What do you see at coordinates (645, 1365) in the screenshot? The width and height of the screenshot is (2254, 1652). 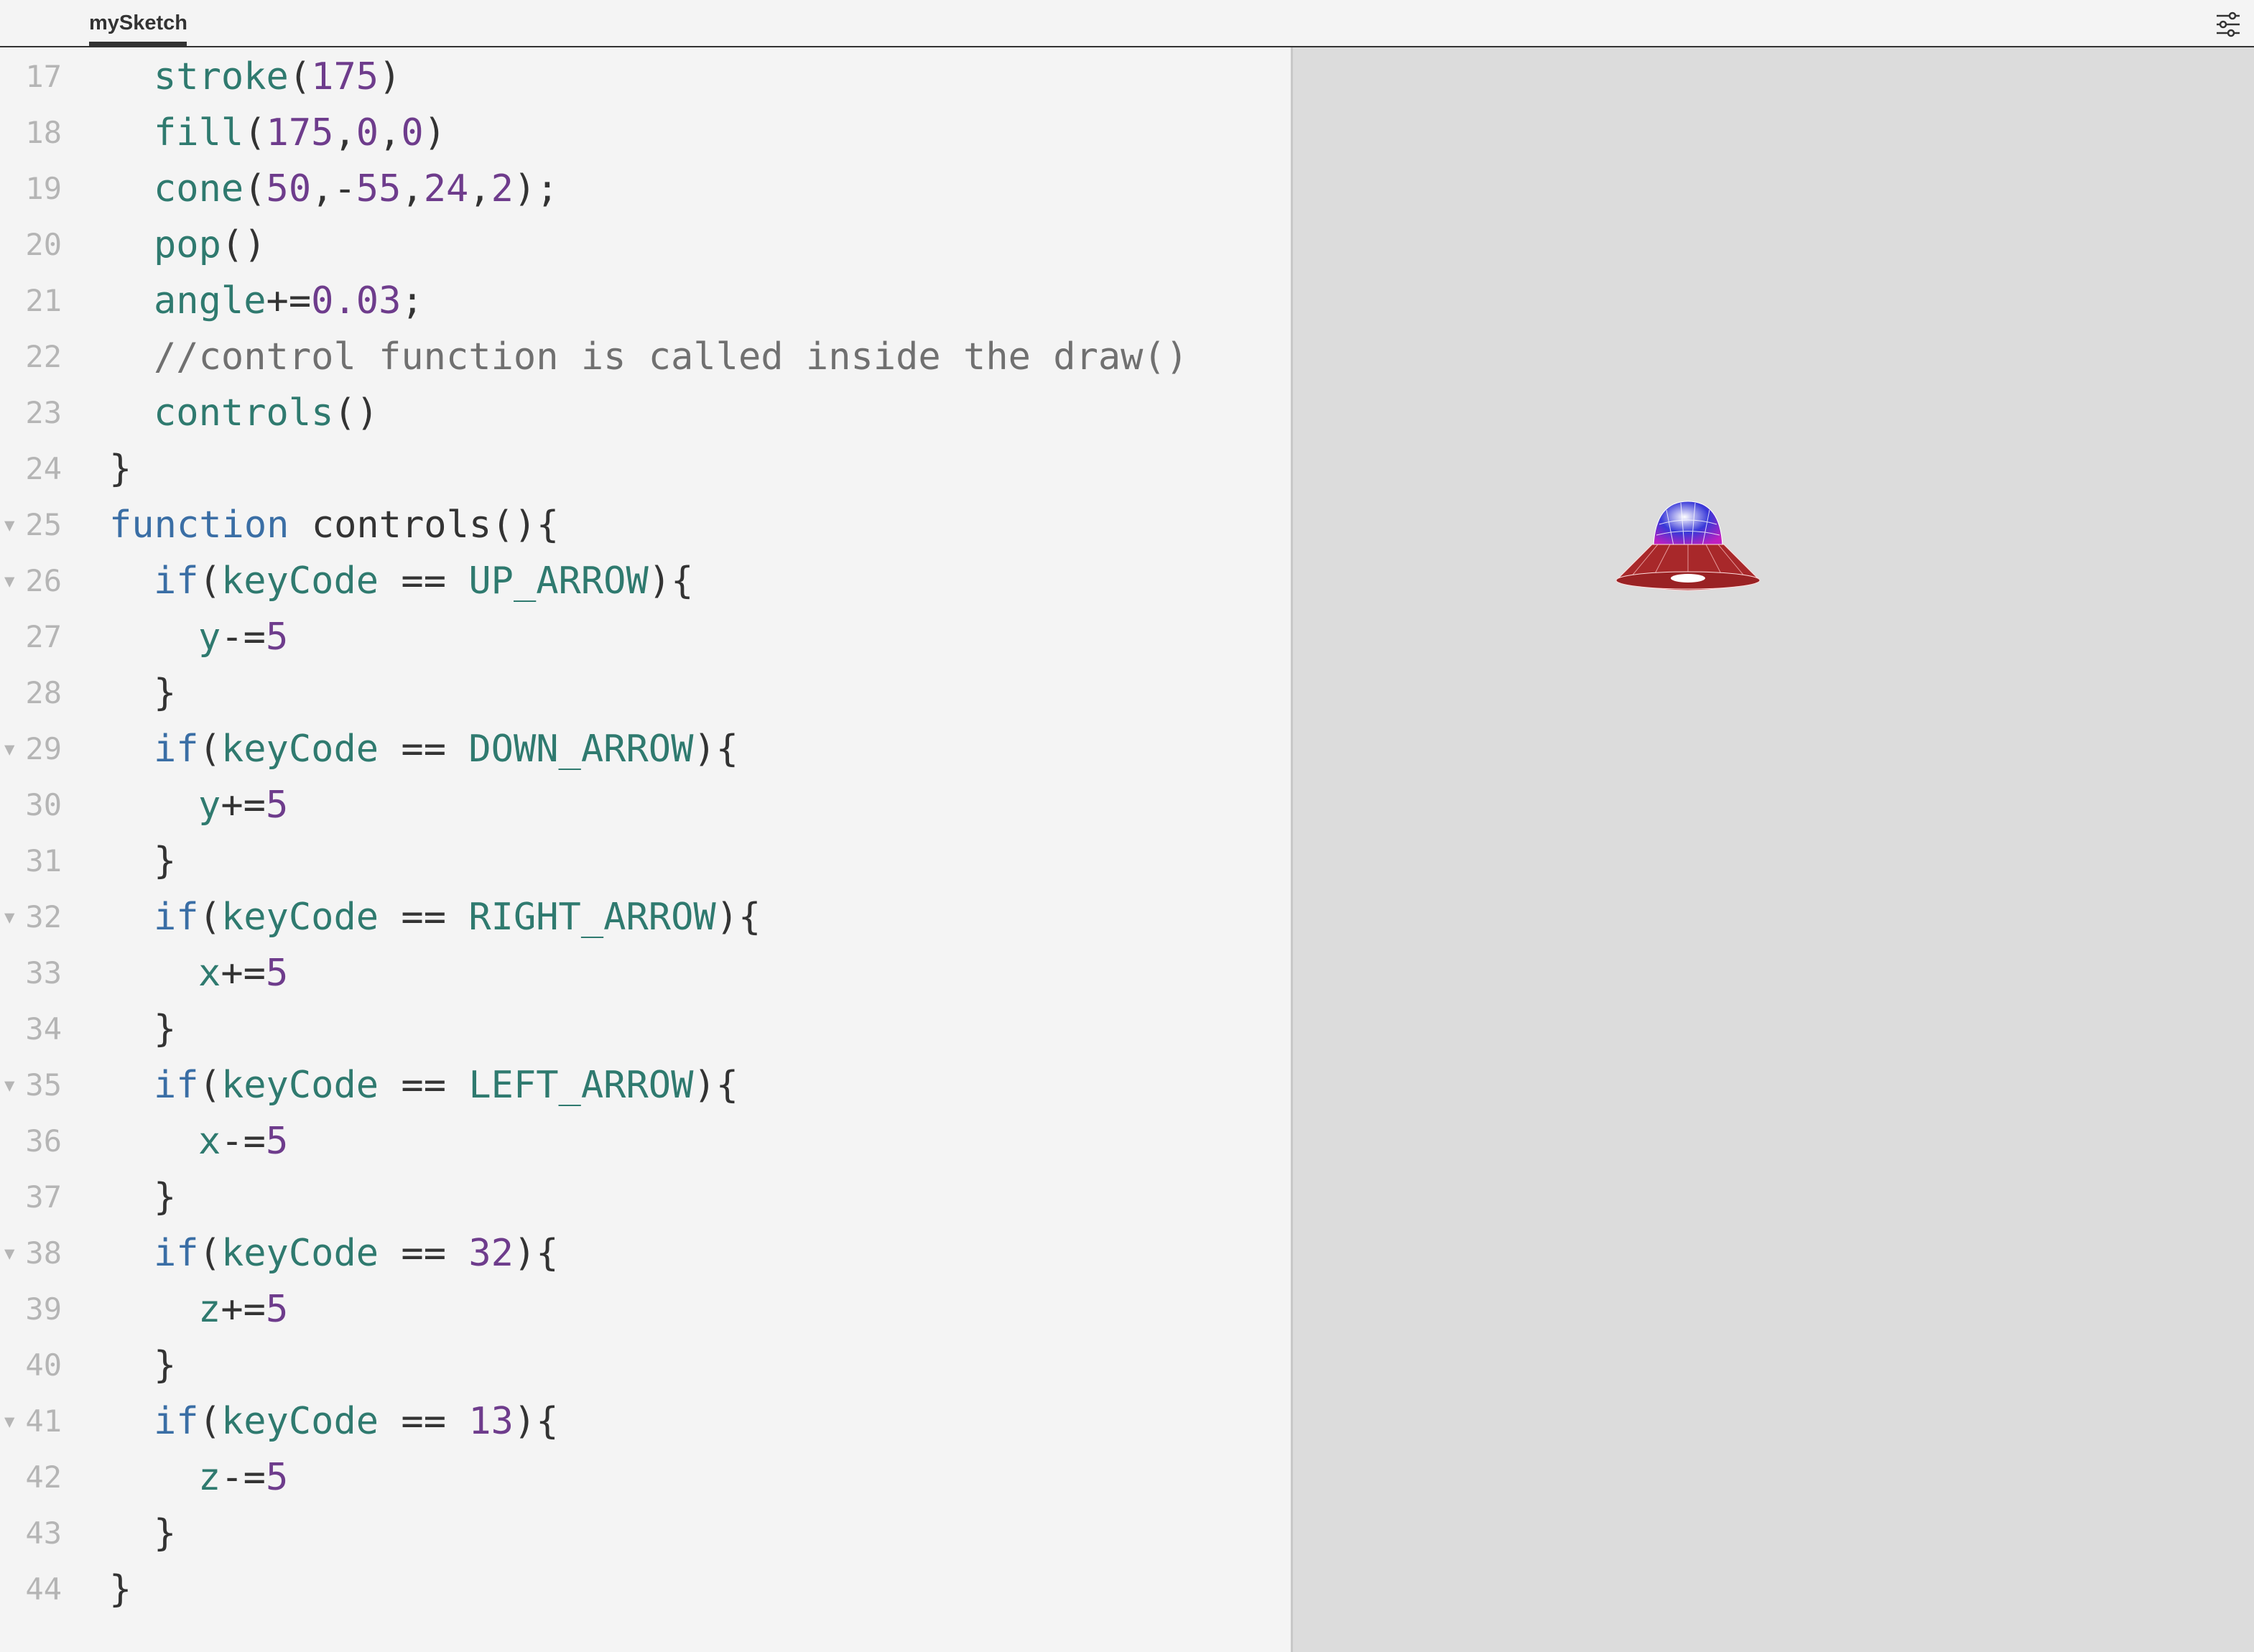 I see `code-line: 40}` at bounding box center [645, 1365].